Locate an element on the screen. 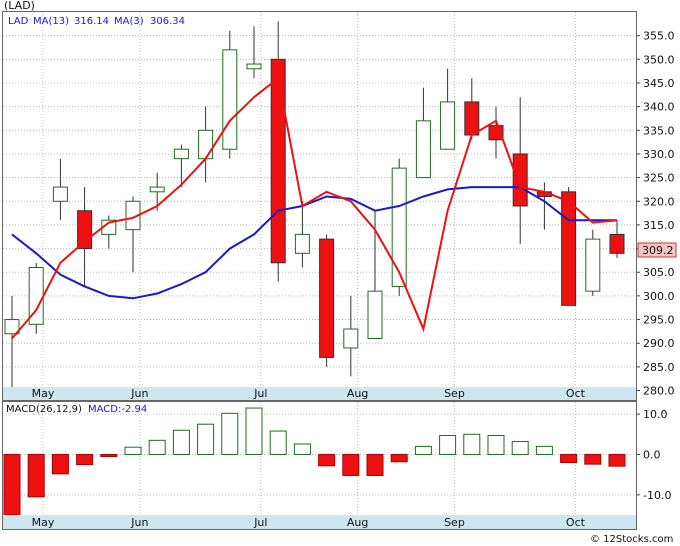  price-tick-label: 290.0 is located at coordinates (659, 343).